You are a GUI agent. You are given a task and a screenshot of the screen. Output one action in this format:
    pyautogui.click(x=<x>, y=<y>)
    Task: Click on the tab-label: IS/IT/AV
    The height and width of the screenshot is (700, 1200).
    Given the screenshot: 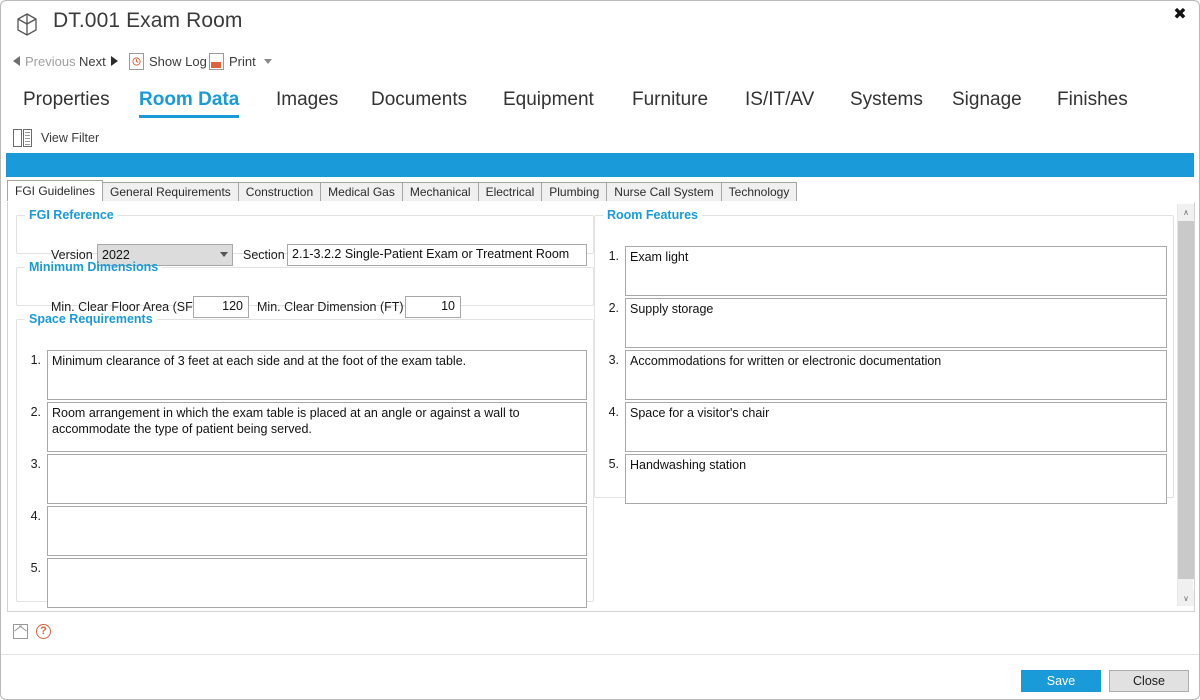 What is the action you would take?
    pyautogui.click(x=780, y=99)
    